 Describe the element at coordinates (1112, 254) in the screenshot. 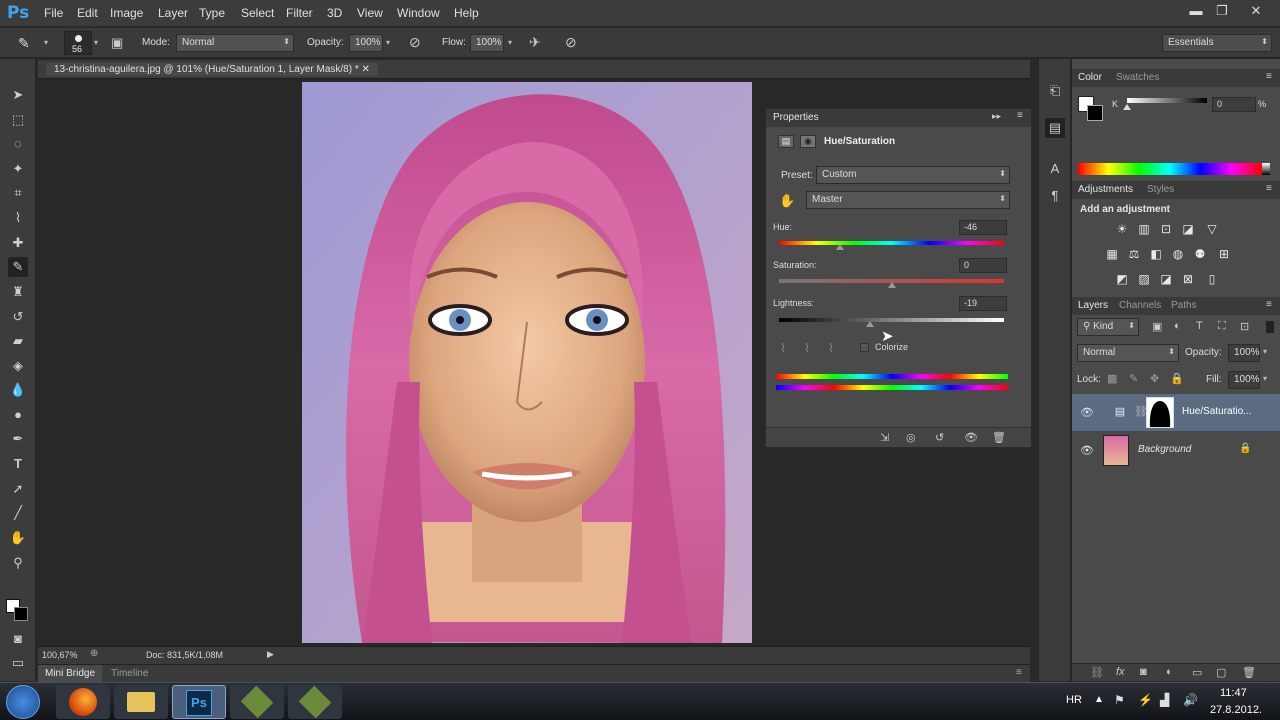

I see `hue-saturation-icon: ▦` at that location.